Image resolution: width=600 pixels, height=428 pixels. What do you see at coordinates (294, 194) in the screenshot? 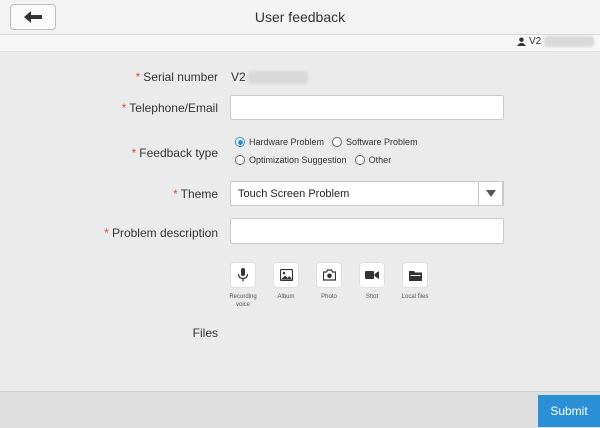
I see `theme-selected-value: Touch Screen Problem` at bounding box center [294, 194].